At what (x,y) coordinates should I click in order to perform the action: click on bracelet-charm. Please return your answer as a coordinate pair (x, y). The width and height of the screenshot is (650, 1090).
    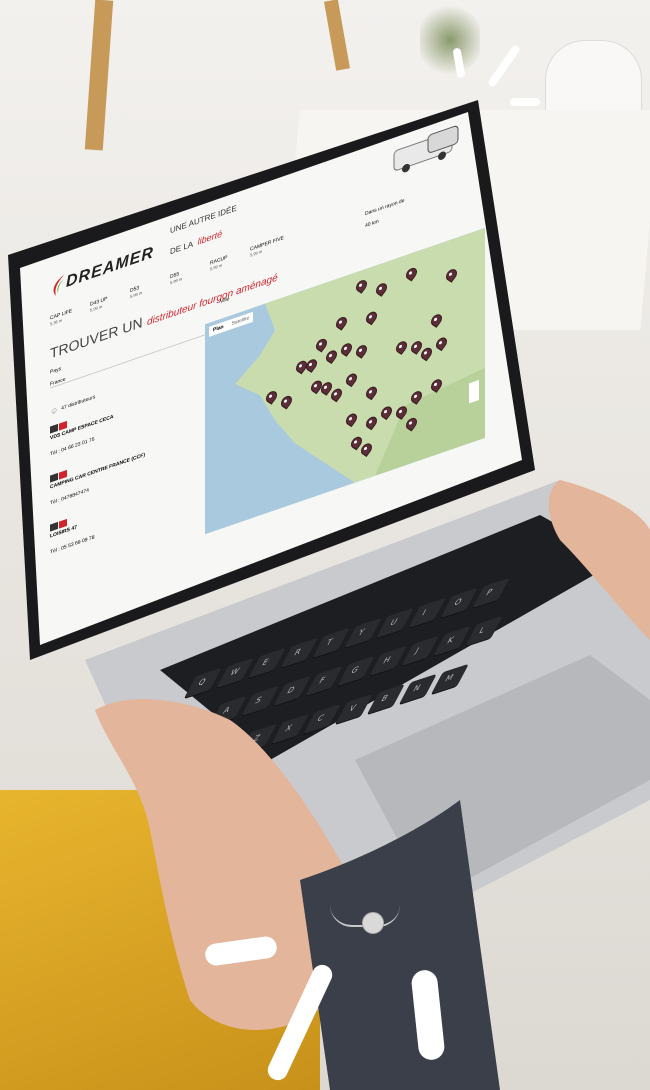
    Looking at the image, I should click on (373, 923).